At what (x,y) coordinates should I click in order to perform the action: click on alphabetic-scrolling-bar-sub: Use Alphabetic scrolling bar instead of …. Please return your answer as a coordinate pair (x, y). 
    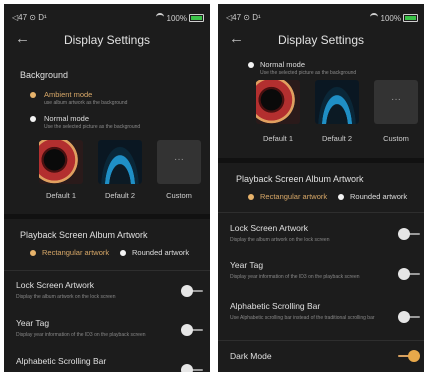
    Looking at the image, I should click on (302, 318).